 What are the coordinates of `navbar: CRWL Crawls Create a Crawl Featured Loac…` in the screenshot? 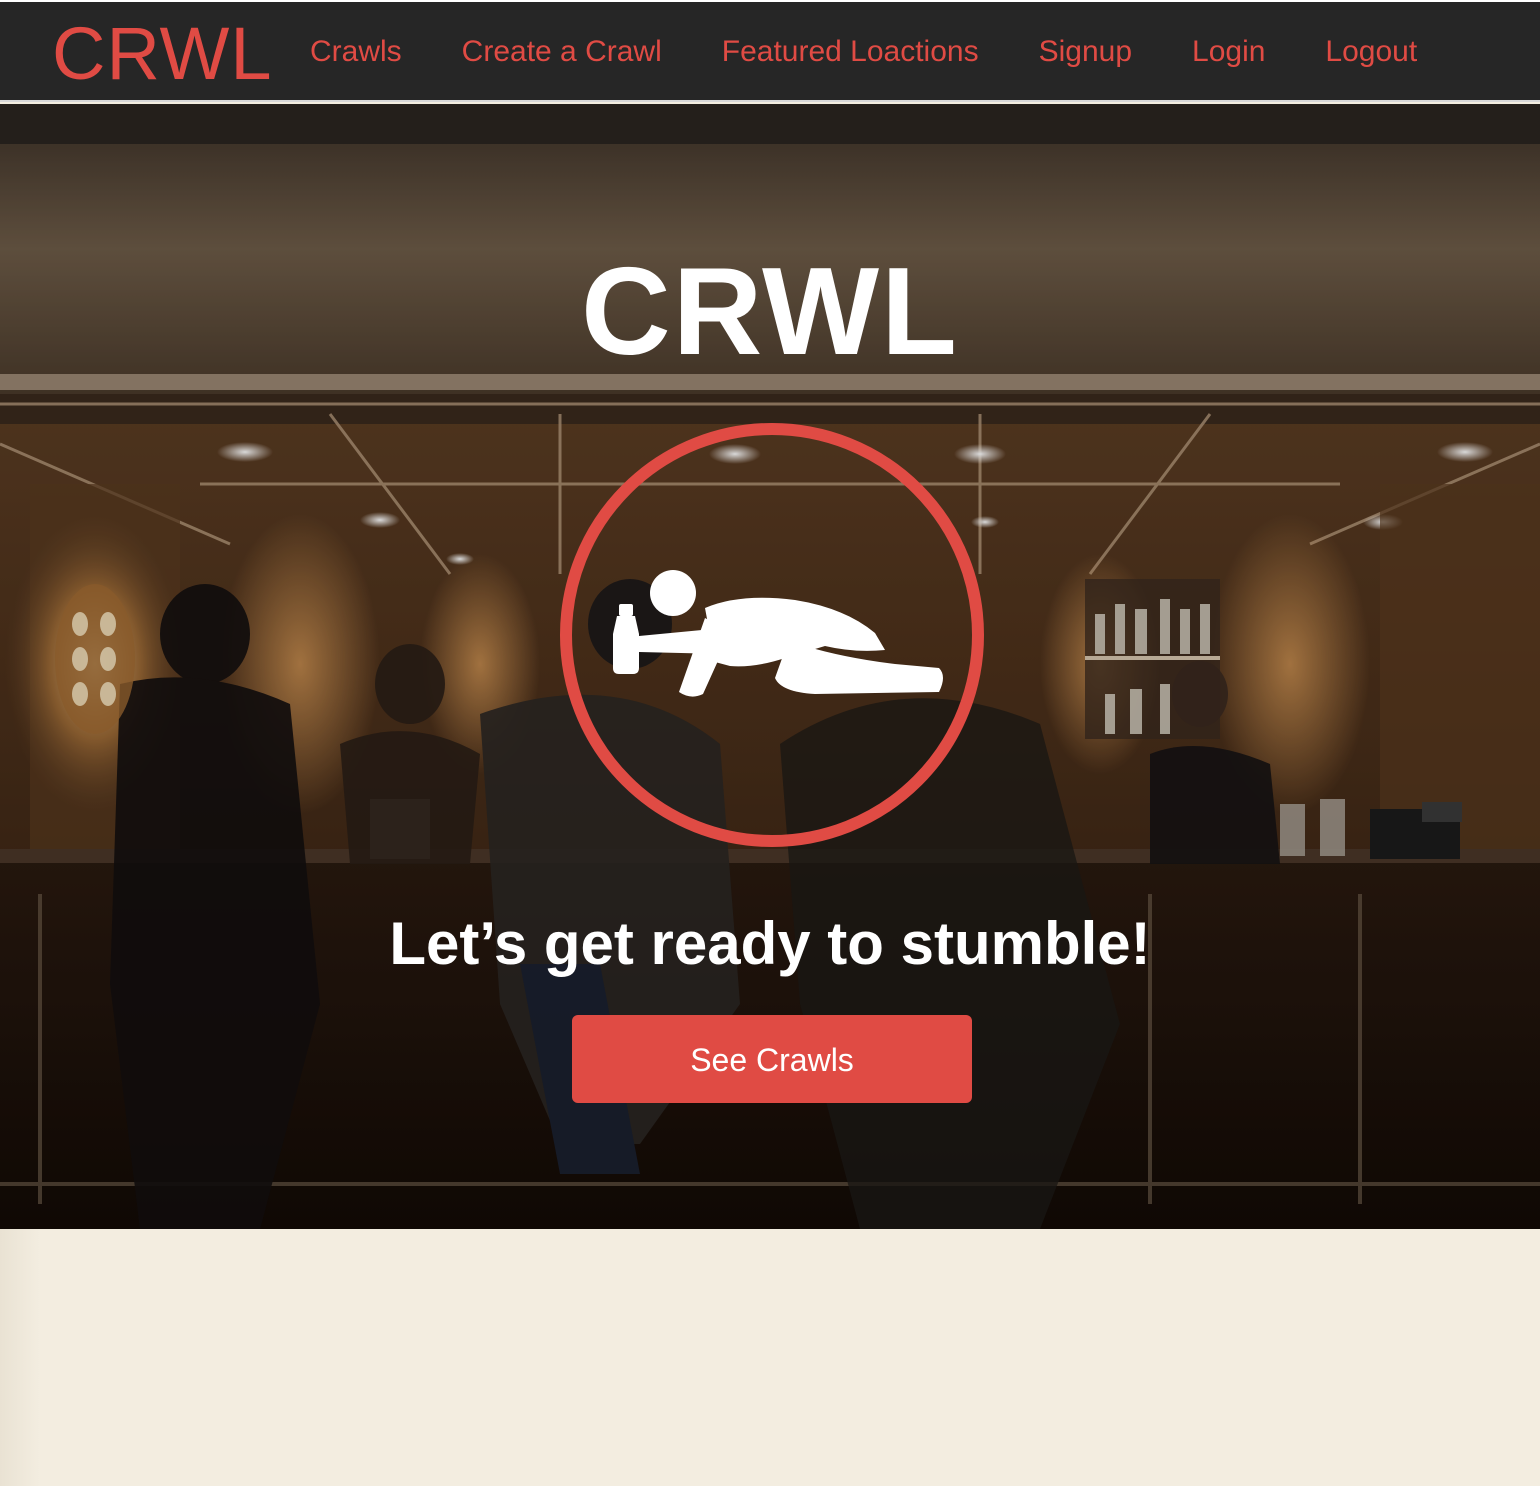 It's located at (770, 52).